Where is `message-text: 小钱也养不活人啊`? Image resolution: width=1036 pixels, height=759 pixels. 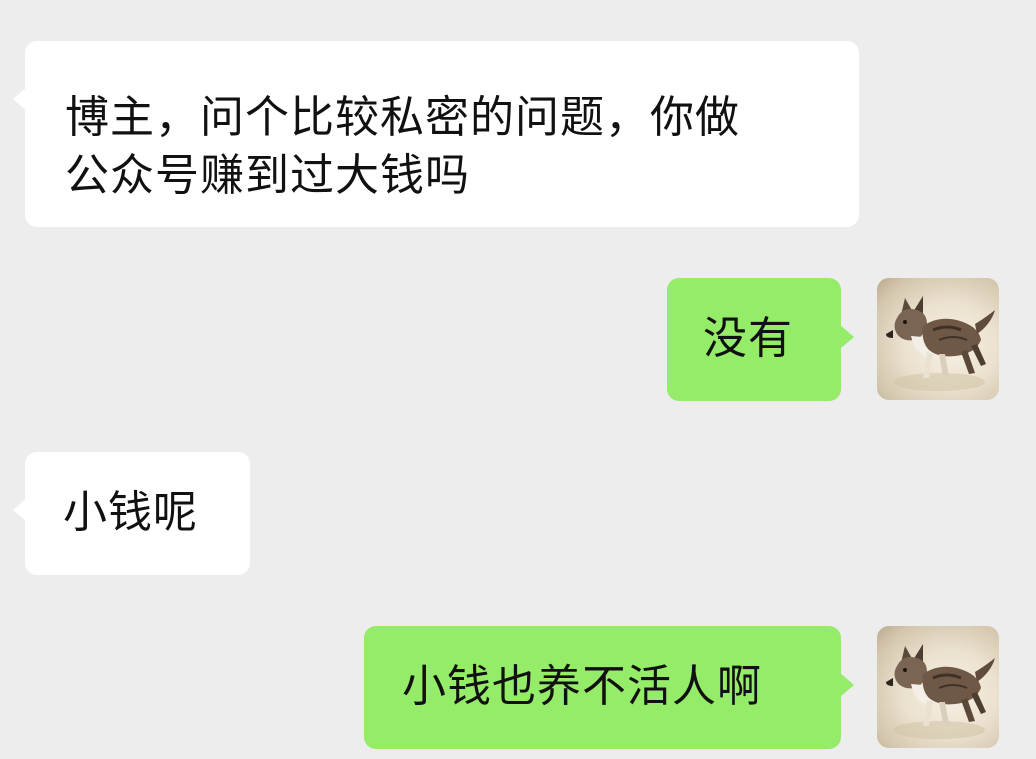
message-text: 小钱也养不活人啊 is located at coordinates (582, 686).